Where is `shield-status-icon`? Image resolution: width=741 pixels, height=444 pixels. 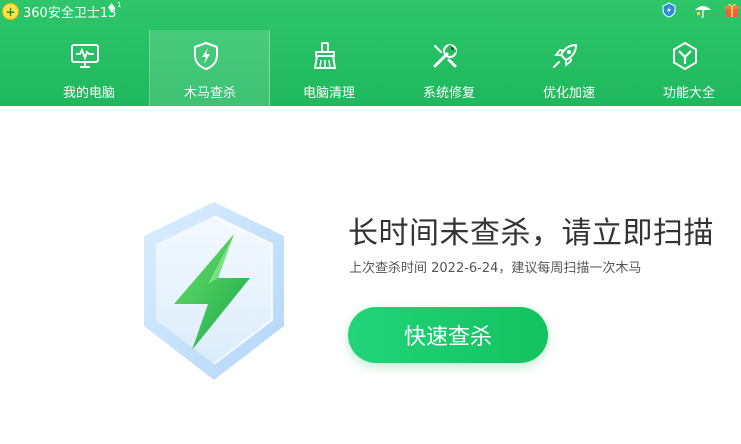 shield-status-icon is located at coordinates (669, 10).